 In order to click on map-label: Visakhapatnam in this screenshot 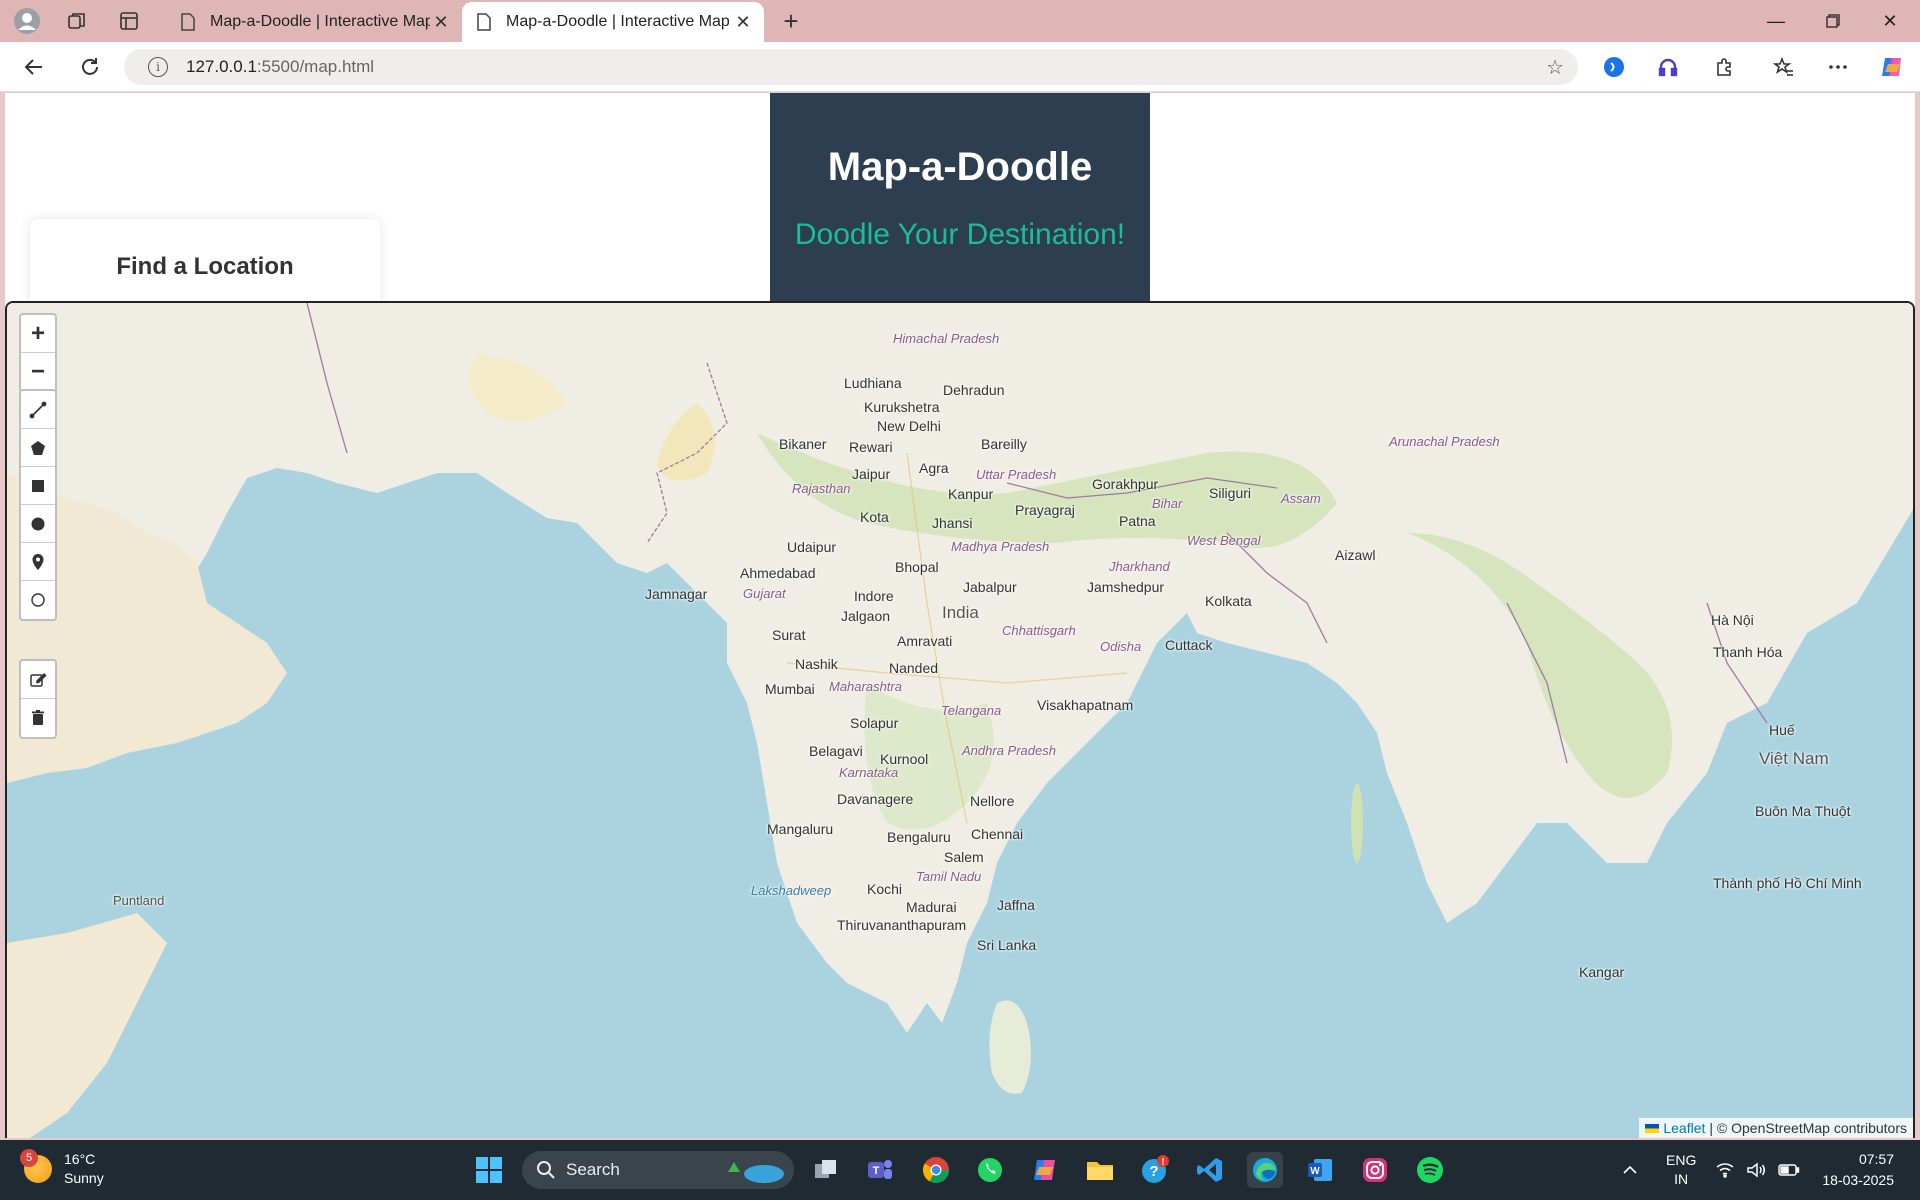, I will do `click(1085, 705)`.